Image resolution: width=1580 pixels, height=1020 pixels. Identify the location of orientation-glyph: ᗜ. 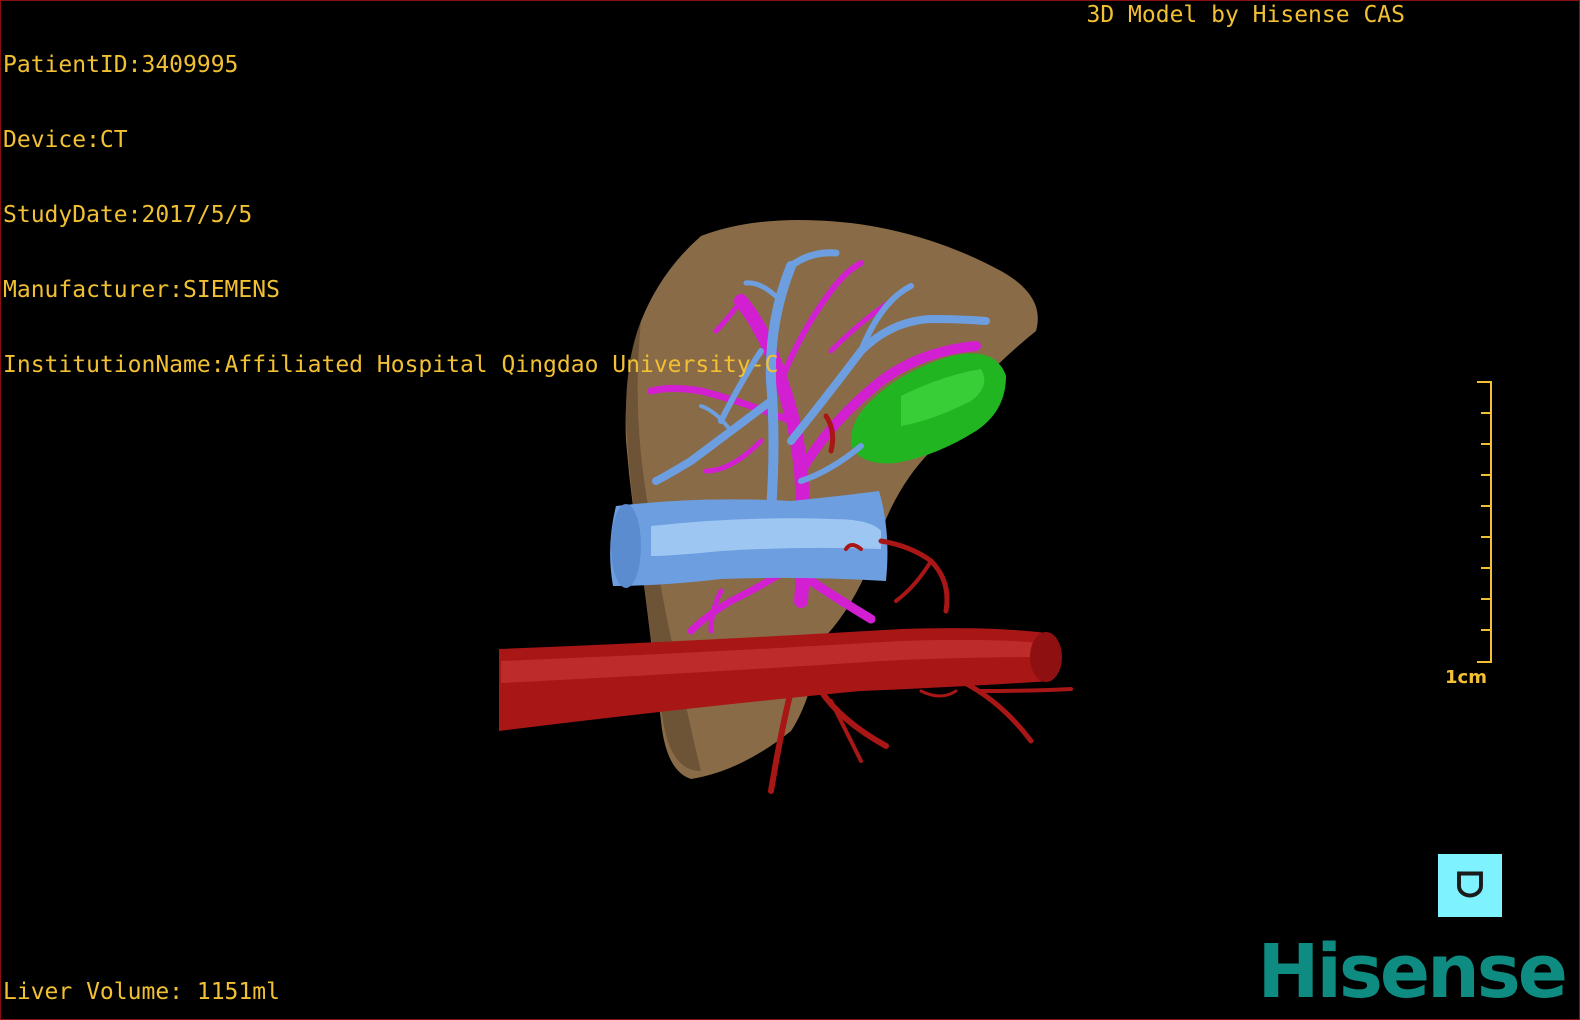
(1470, 885).